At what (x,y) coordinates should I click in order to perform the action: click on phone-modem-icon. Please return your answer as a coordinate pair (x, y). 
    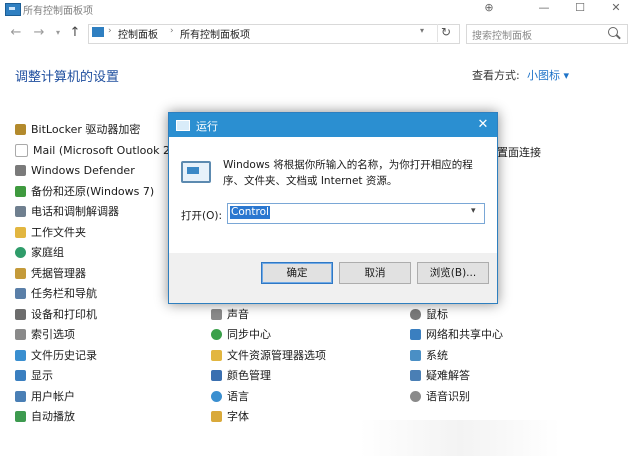
    Looking at the image, I should click on (20, 211).